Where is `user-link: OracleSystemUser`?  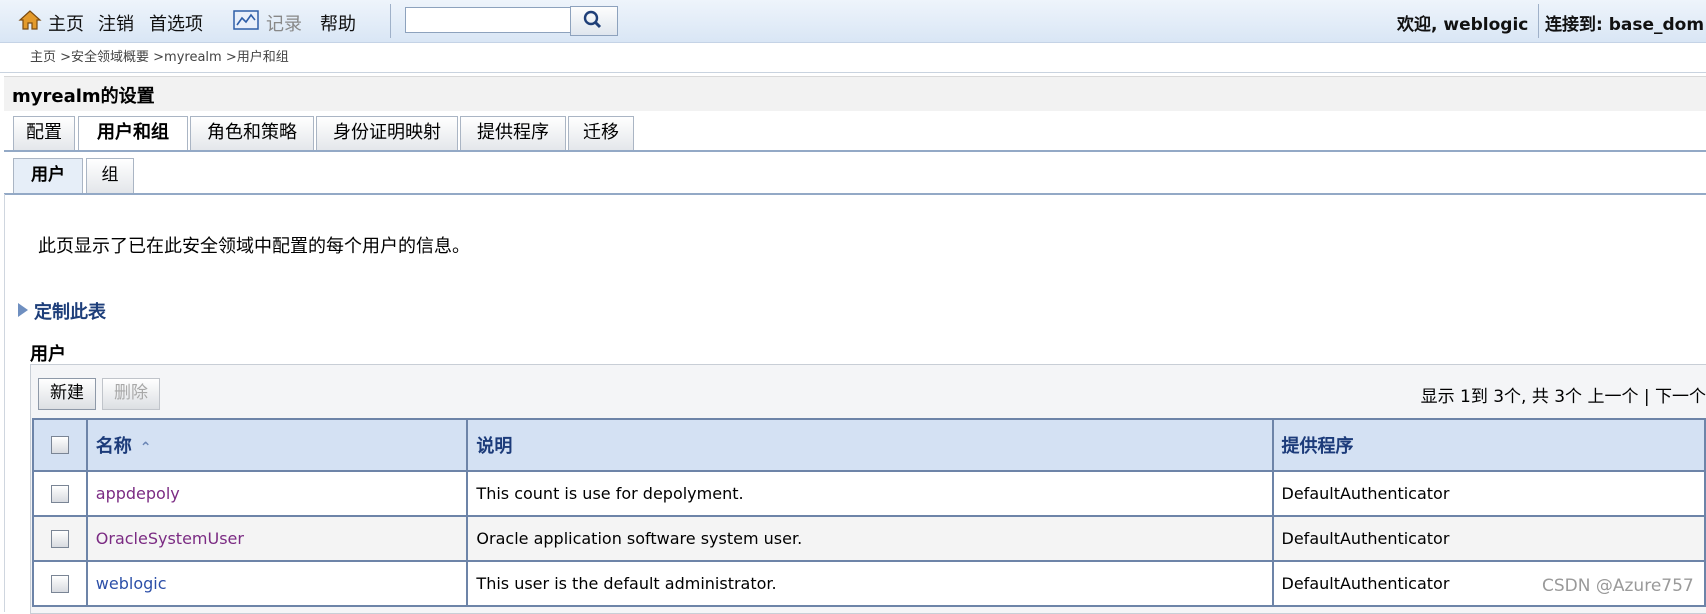 user-link: OracleSystemUser is located at coordinates (170, 538).